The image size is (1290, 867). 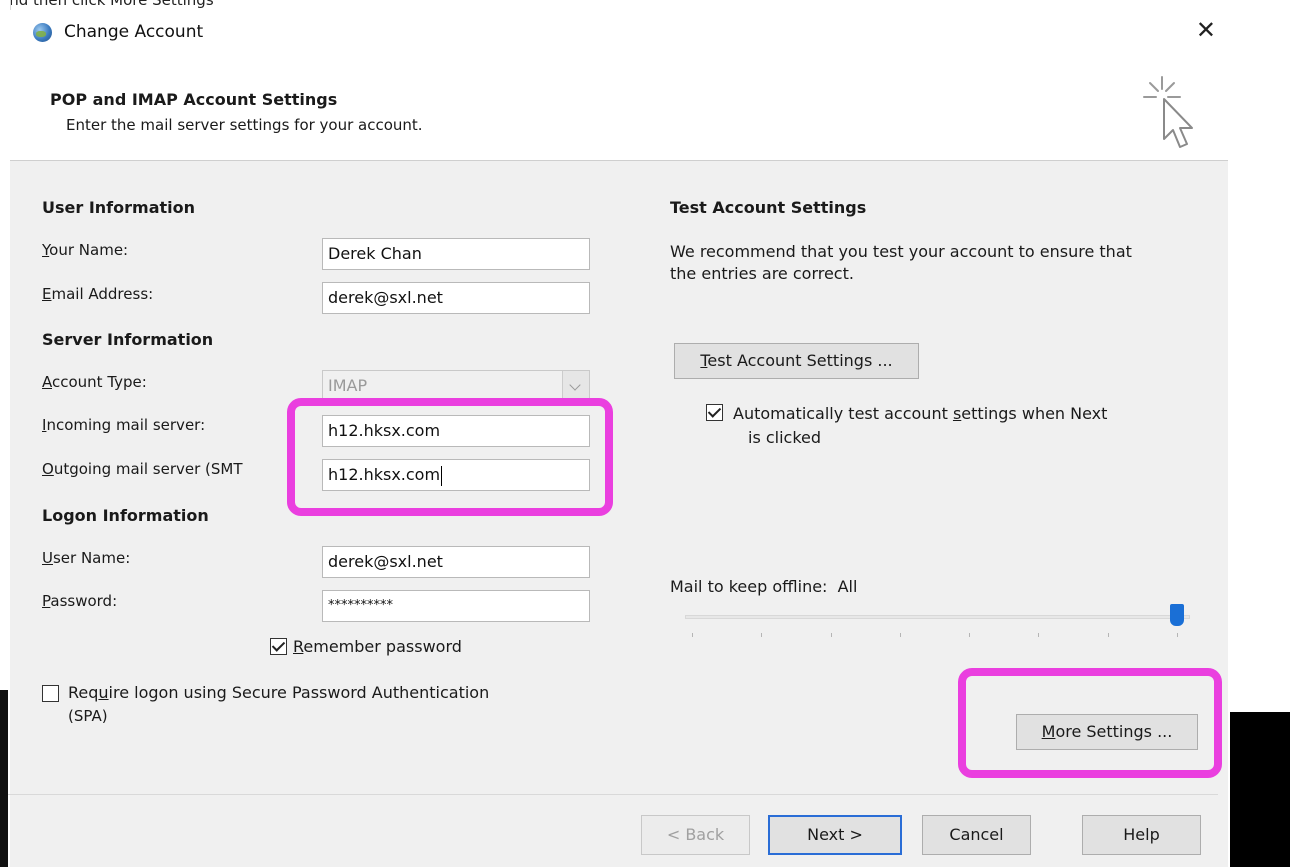 I want to click on mail-offline-value: All, so click(x=847, y=586).